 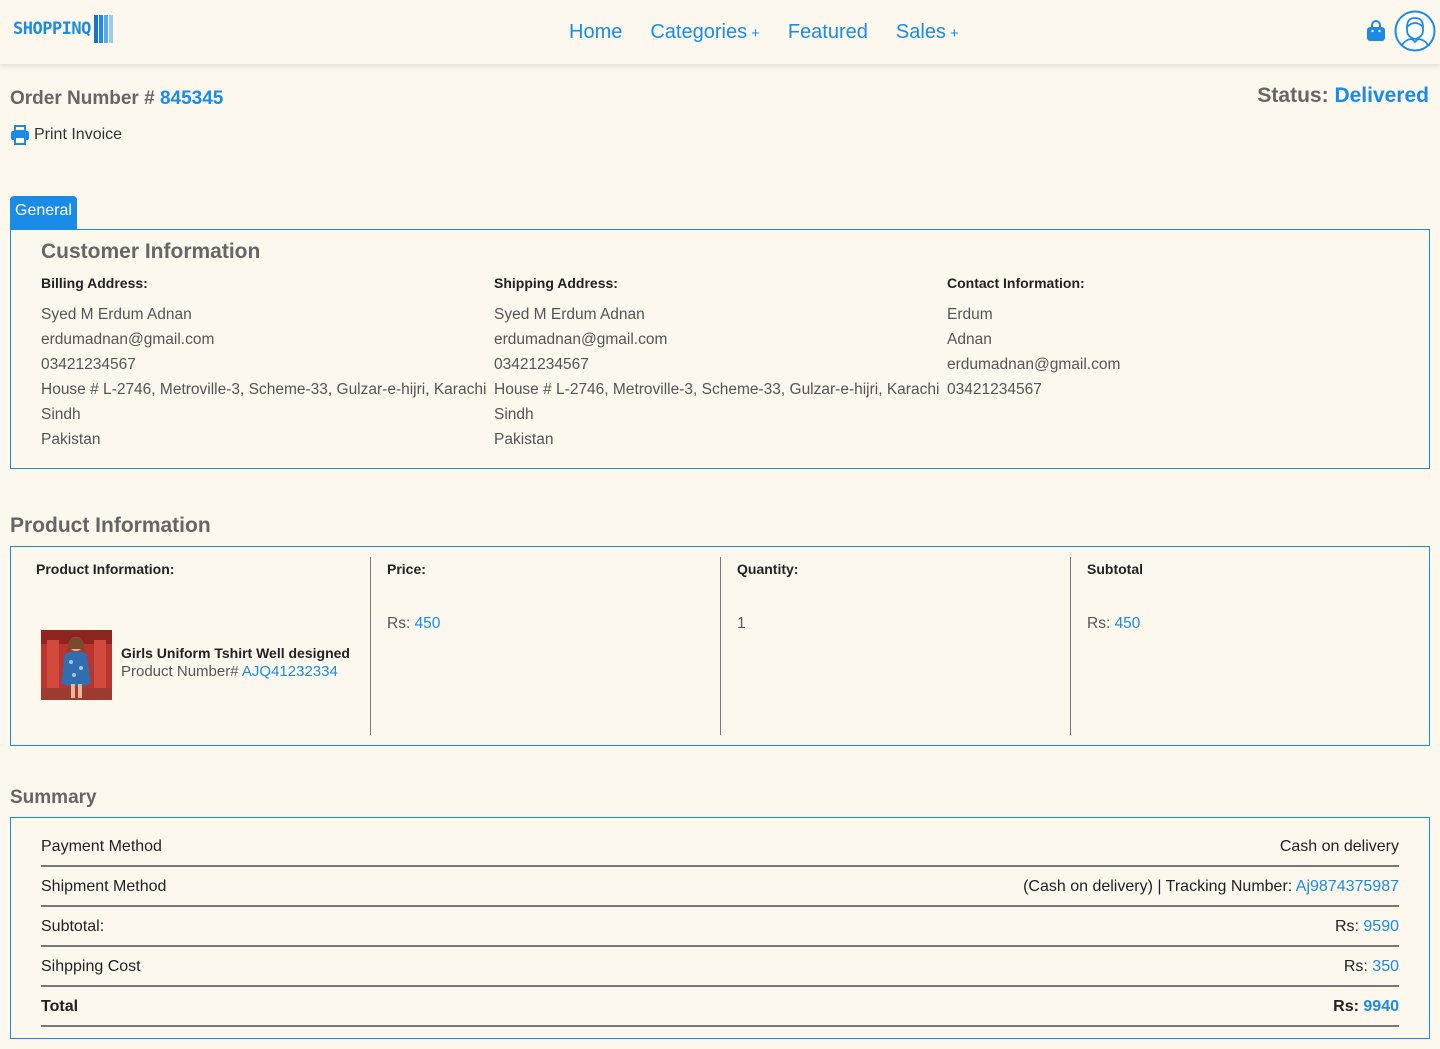 I want to click on subtotal-value: Rs: 450, so click(x=1113, y=624).